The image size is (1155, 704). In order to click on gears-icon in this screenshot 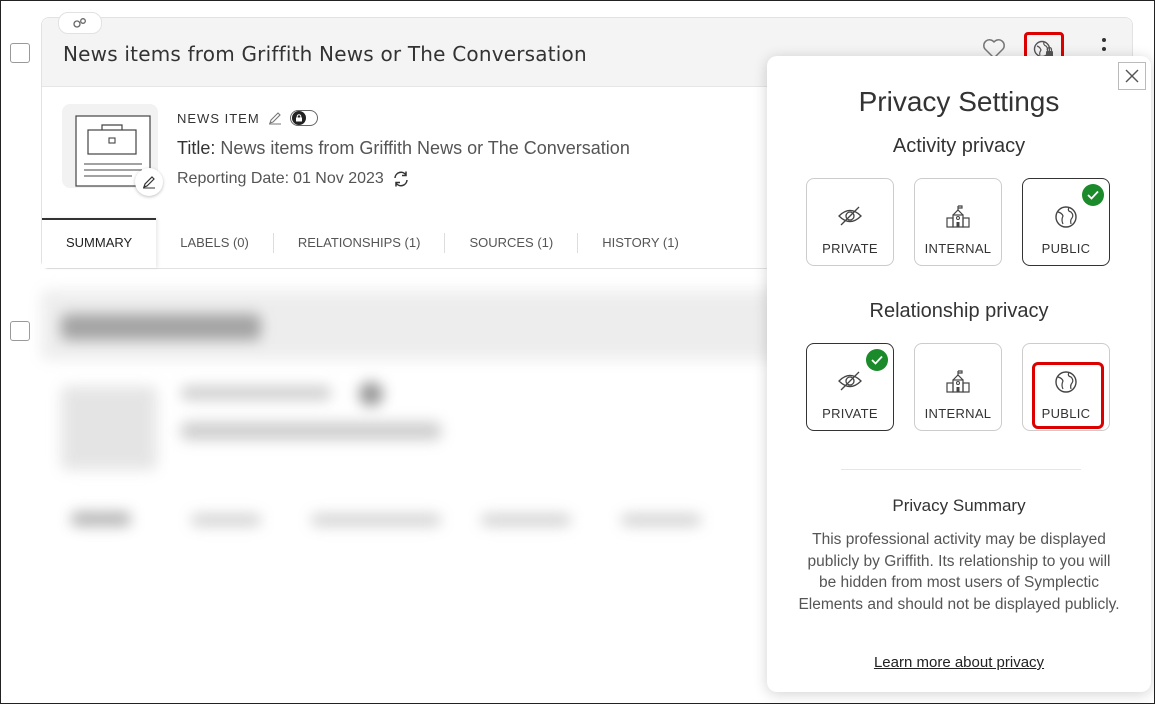, I will do `click(79, 23)`.